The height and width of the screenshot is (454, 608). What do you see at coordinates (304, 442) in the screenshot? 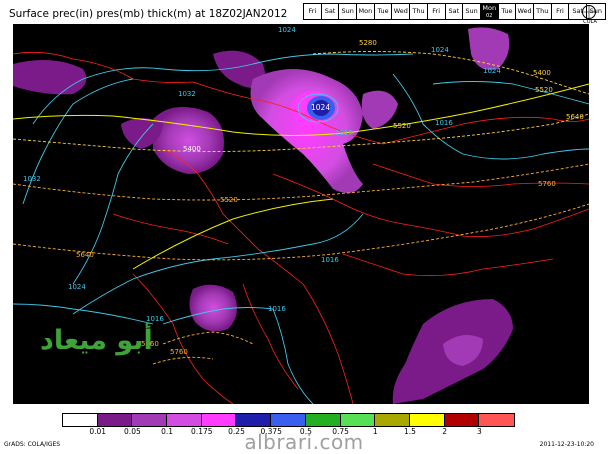
I see `site-watermark: albrari.com` at bounding box center [304, 442].